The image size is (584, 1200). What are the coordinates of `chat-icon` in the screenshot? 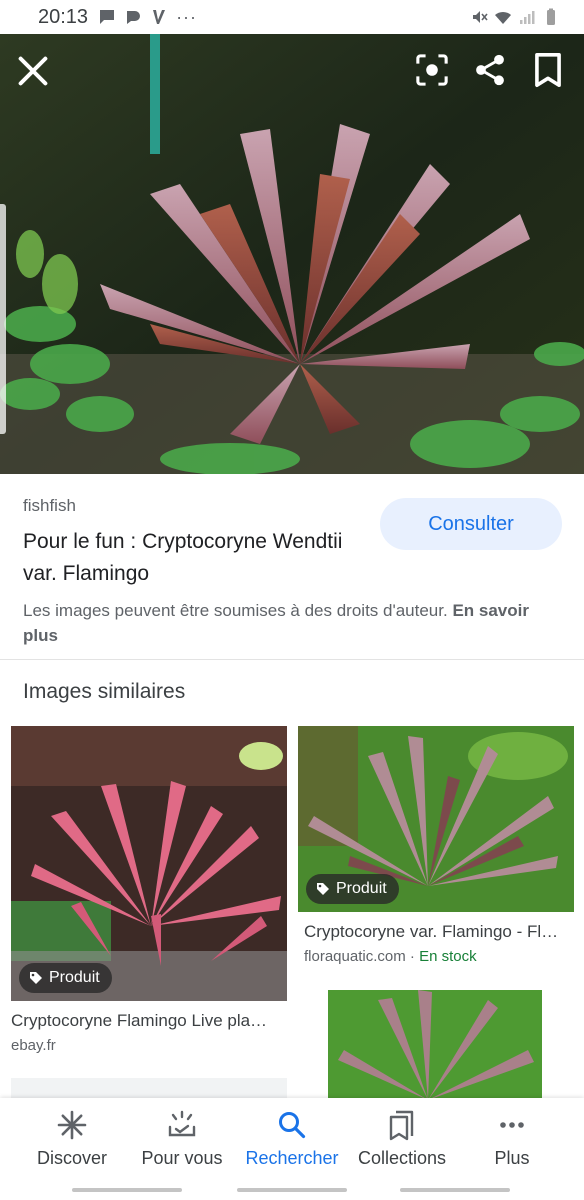 It's located at (134, 17).